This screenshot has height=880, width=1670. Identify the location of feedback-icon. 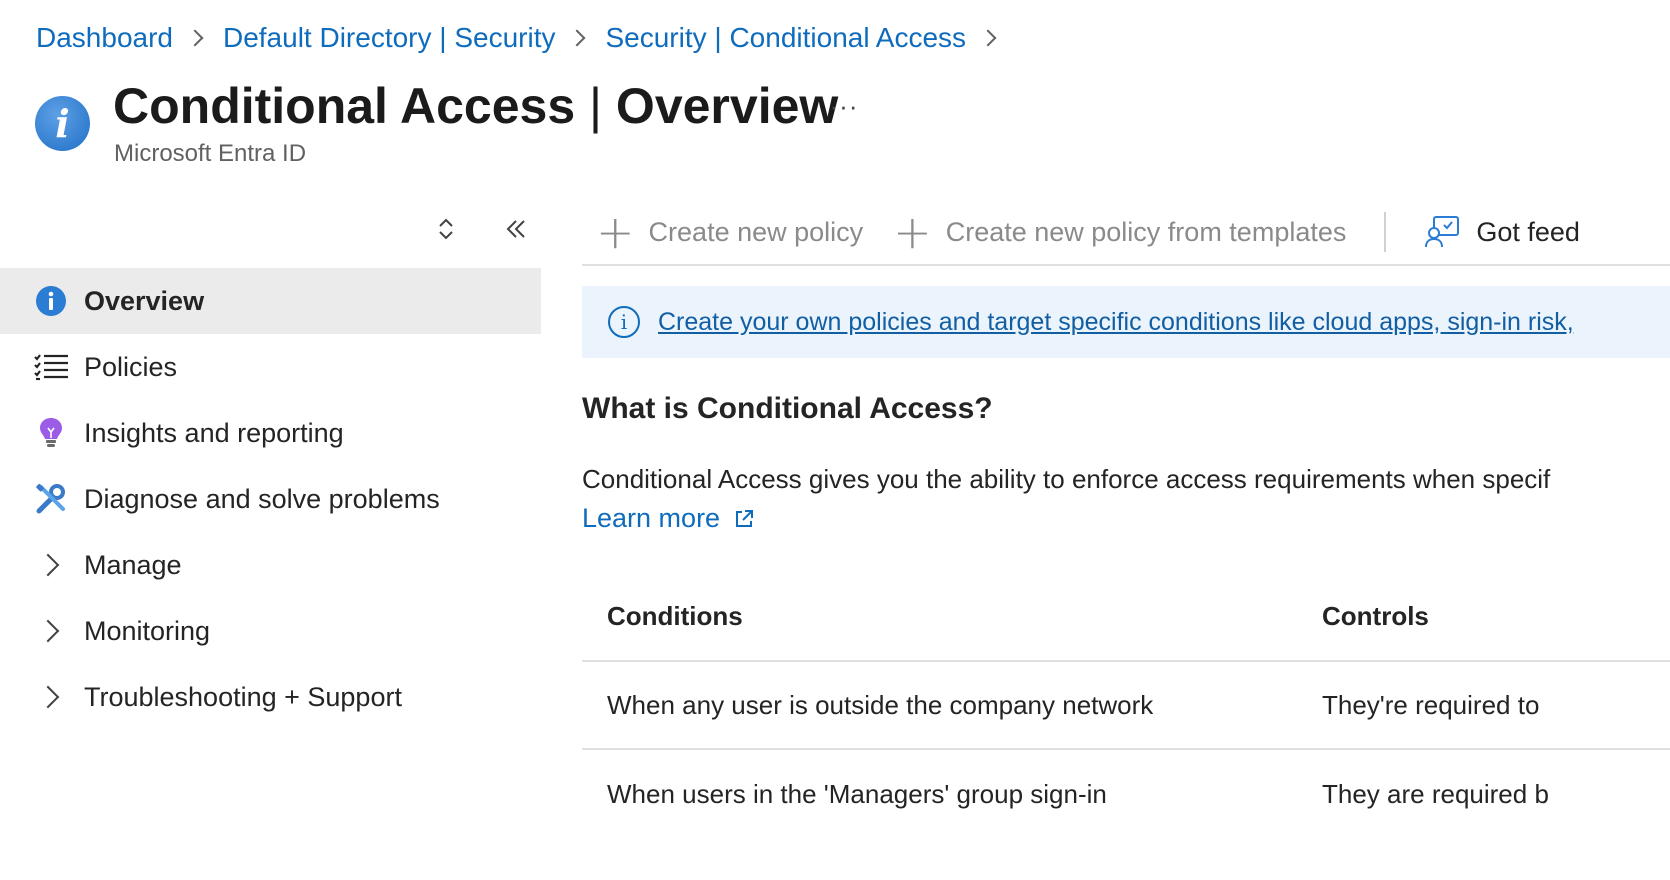
(1442, 232).